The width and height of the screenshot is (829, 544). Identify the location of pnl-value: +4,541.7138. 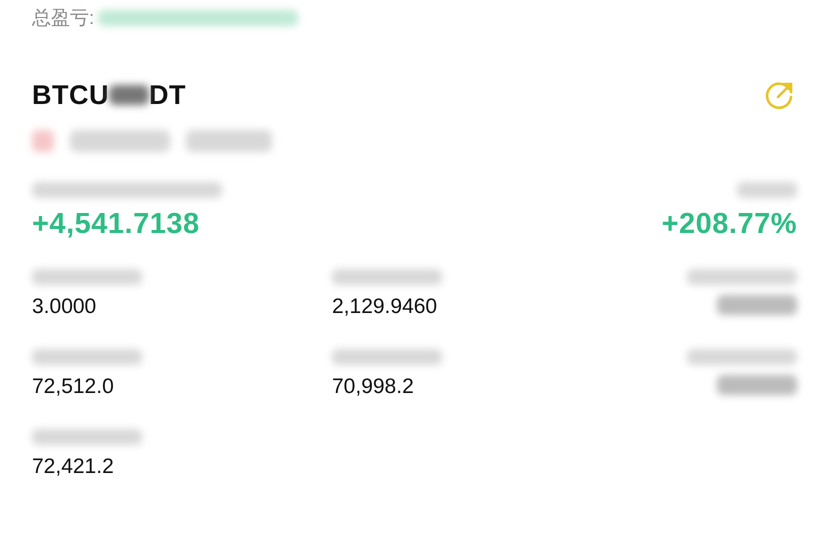
(116, 224).